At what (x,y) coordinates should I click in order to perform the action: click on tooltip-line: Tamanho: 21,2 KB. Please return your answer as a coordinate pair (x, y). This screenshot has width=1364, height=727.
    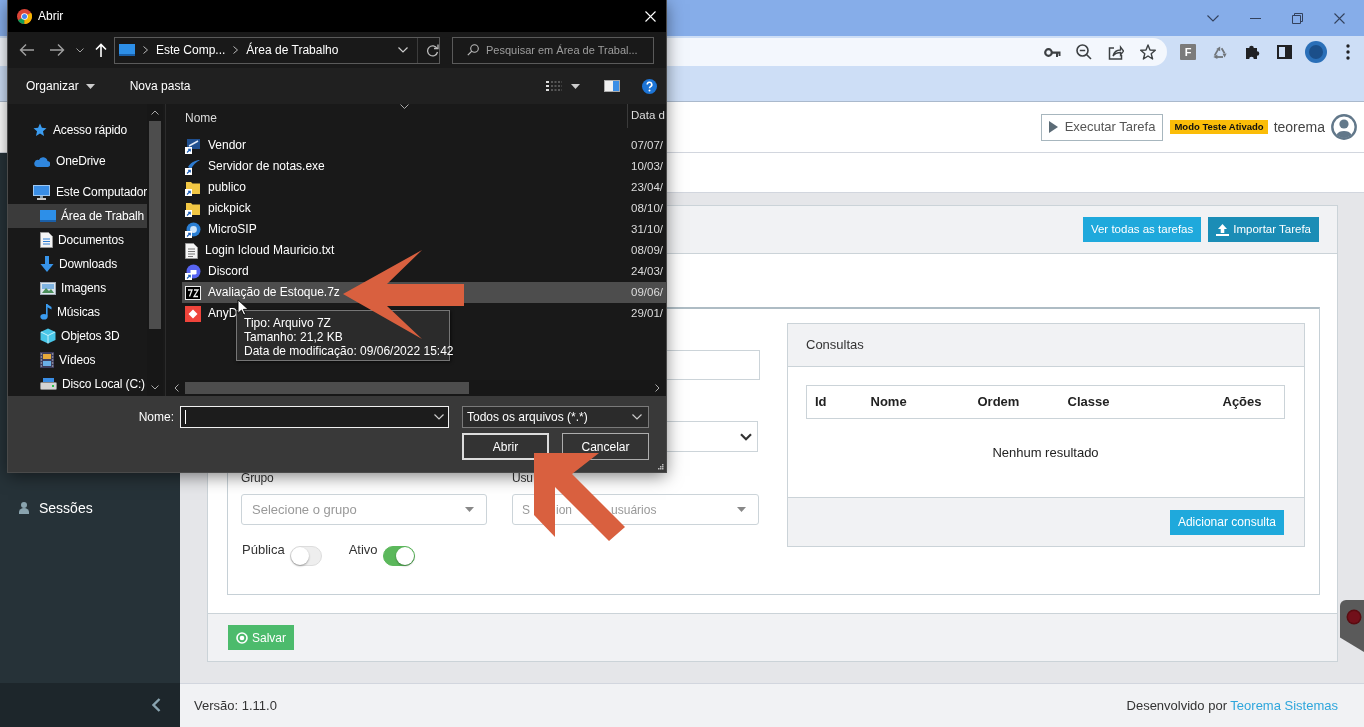
    Looking at the image, I should click on (293, 337).